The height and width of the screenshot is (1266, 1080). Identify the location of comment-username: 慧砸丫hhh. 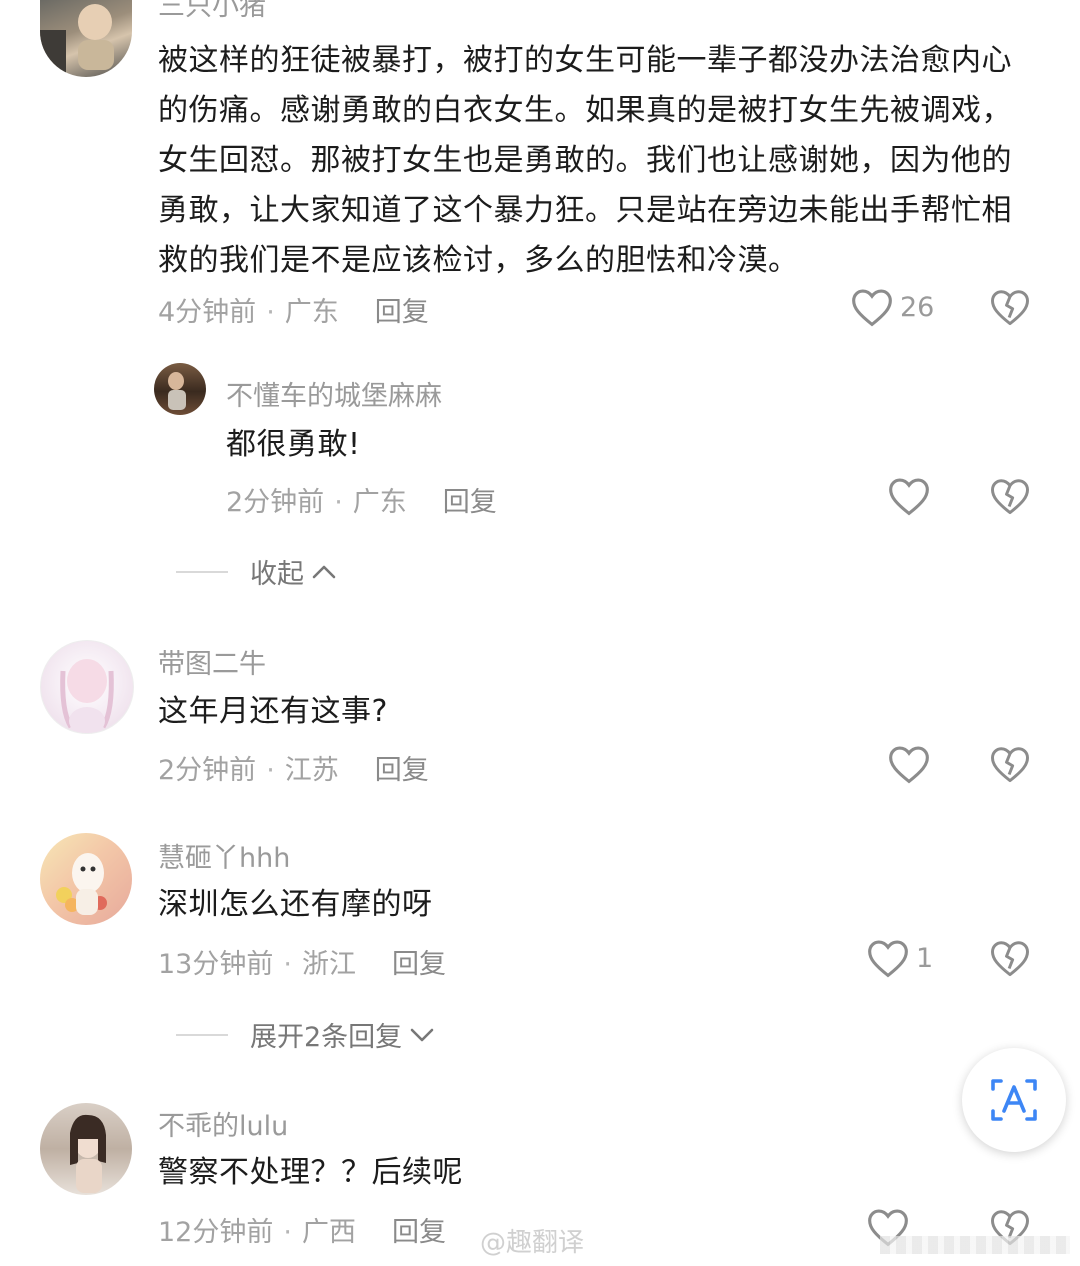
(224, 855).